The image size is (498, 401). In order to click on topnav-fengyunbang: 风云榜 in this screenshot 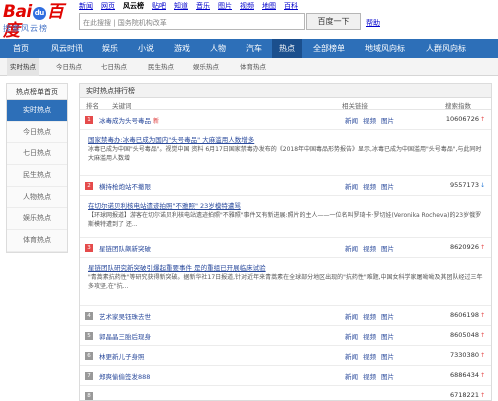, I will do `click(133, 6)`.